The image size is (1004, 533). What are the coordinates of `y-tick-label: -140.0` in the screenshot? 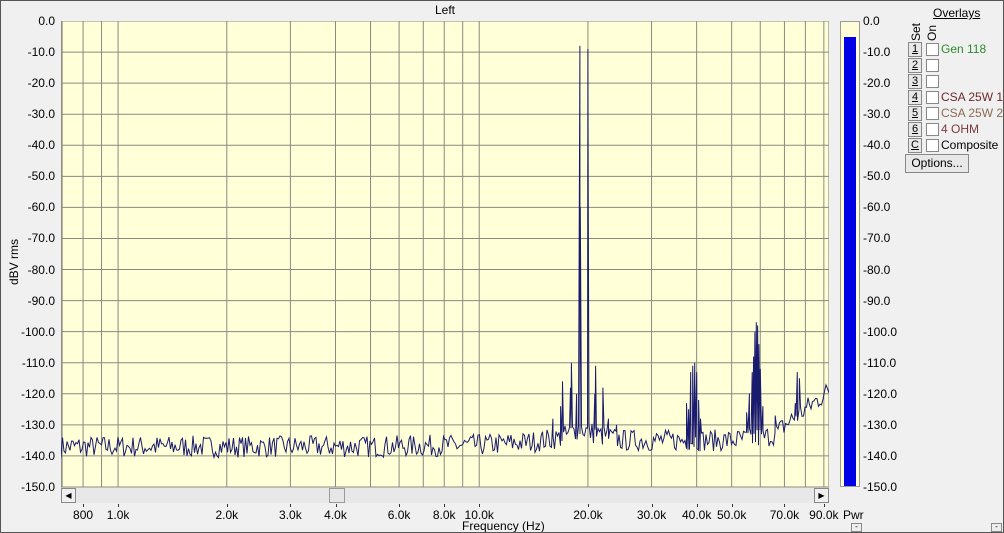 It's located at (37, 455).